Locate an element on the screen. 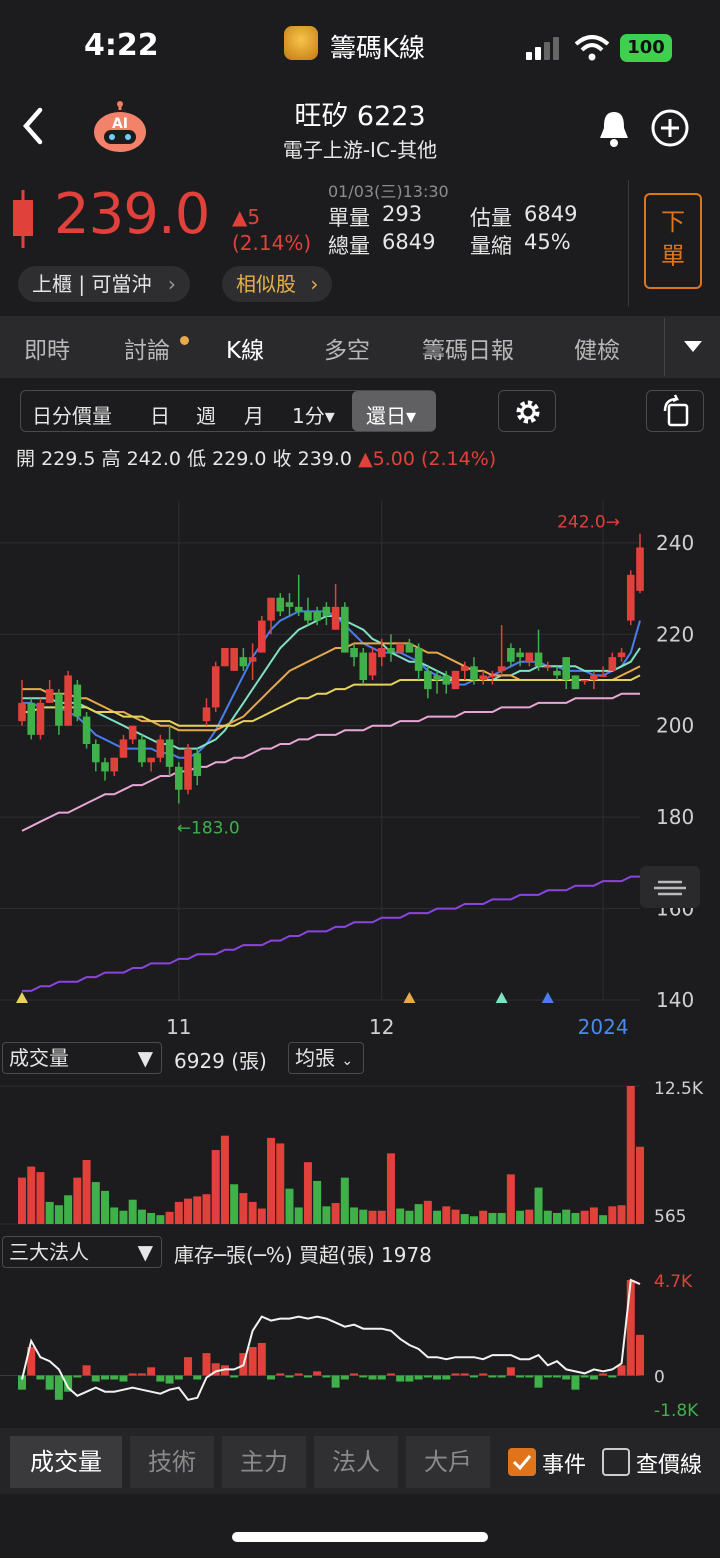 This screenshot has height=1558, width=720. institutional-indicator-select: 三大法人 ▼ is located at coordinates (82, 1252).